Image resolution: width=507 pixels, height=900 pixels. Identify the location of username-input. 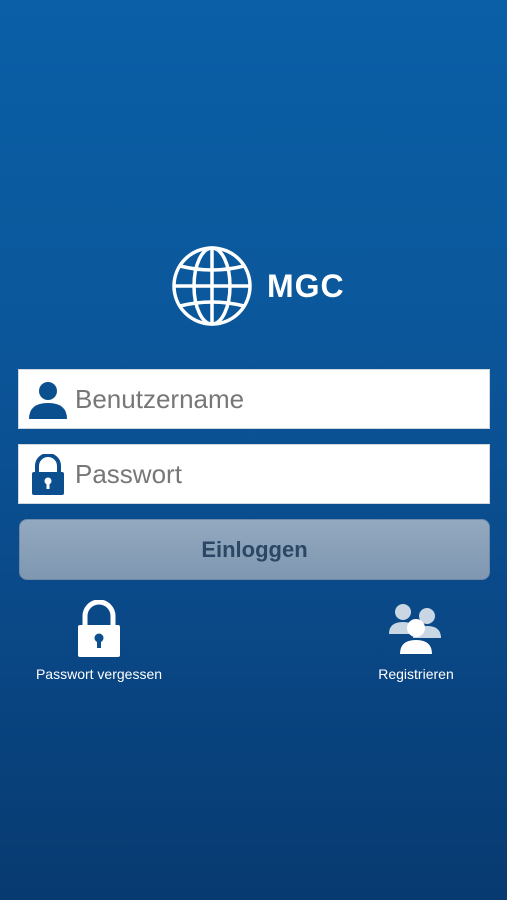
(279, 399).